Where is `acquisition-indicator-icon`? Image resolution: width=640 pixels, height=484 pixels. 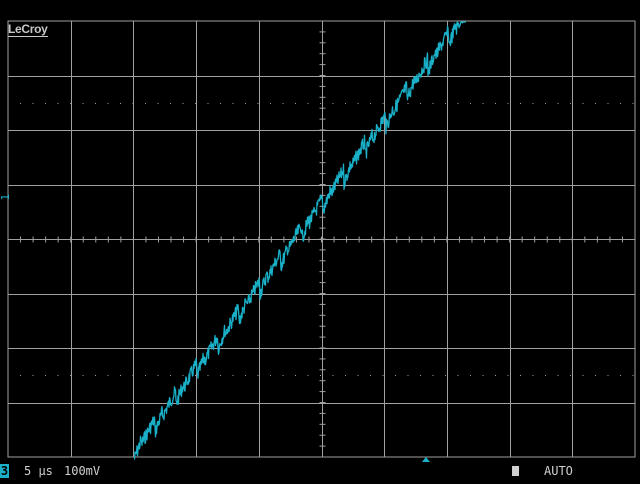
acquisition-indicator-icon is located at coordinates (515, 471).